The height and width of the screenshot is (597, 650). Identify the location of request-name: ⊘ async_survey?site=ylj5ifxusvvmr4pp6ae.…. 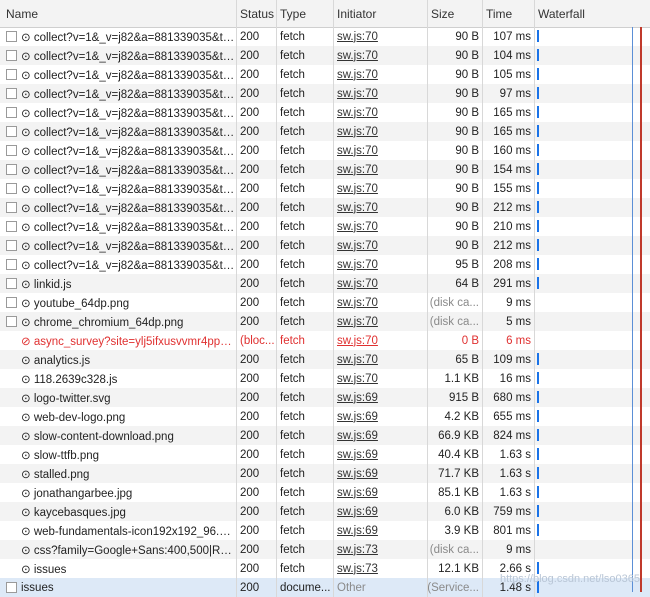
(128, 341).